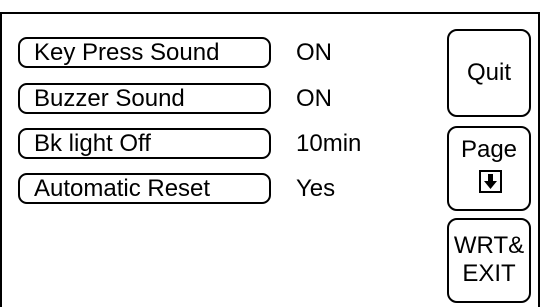 Image resolution: width=542 pixels, height=307 pixels. I want to click on write-exit-label-line2: EXIT, so click(489, 273).